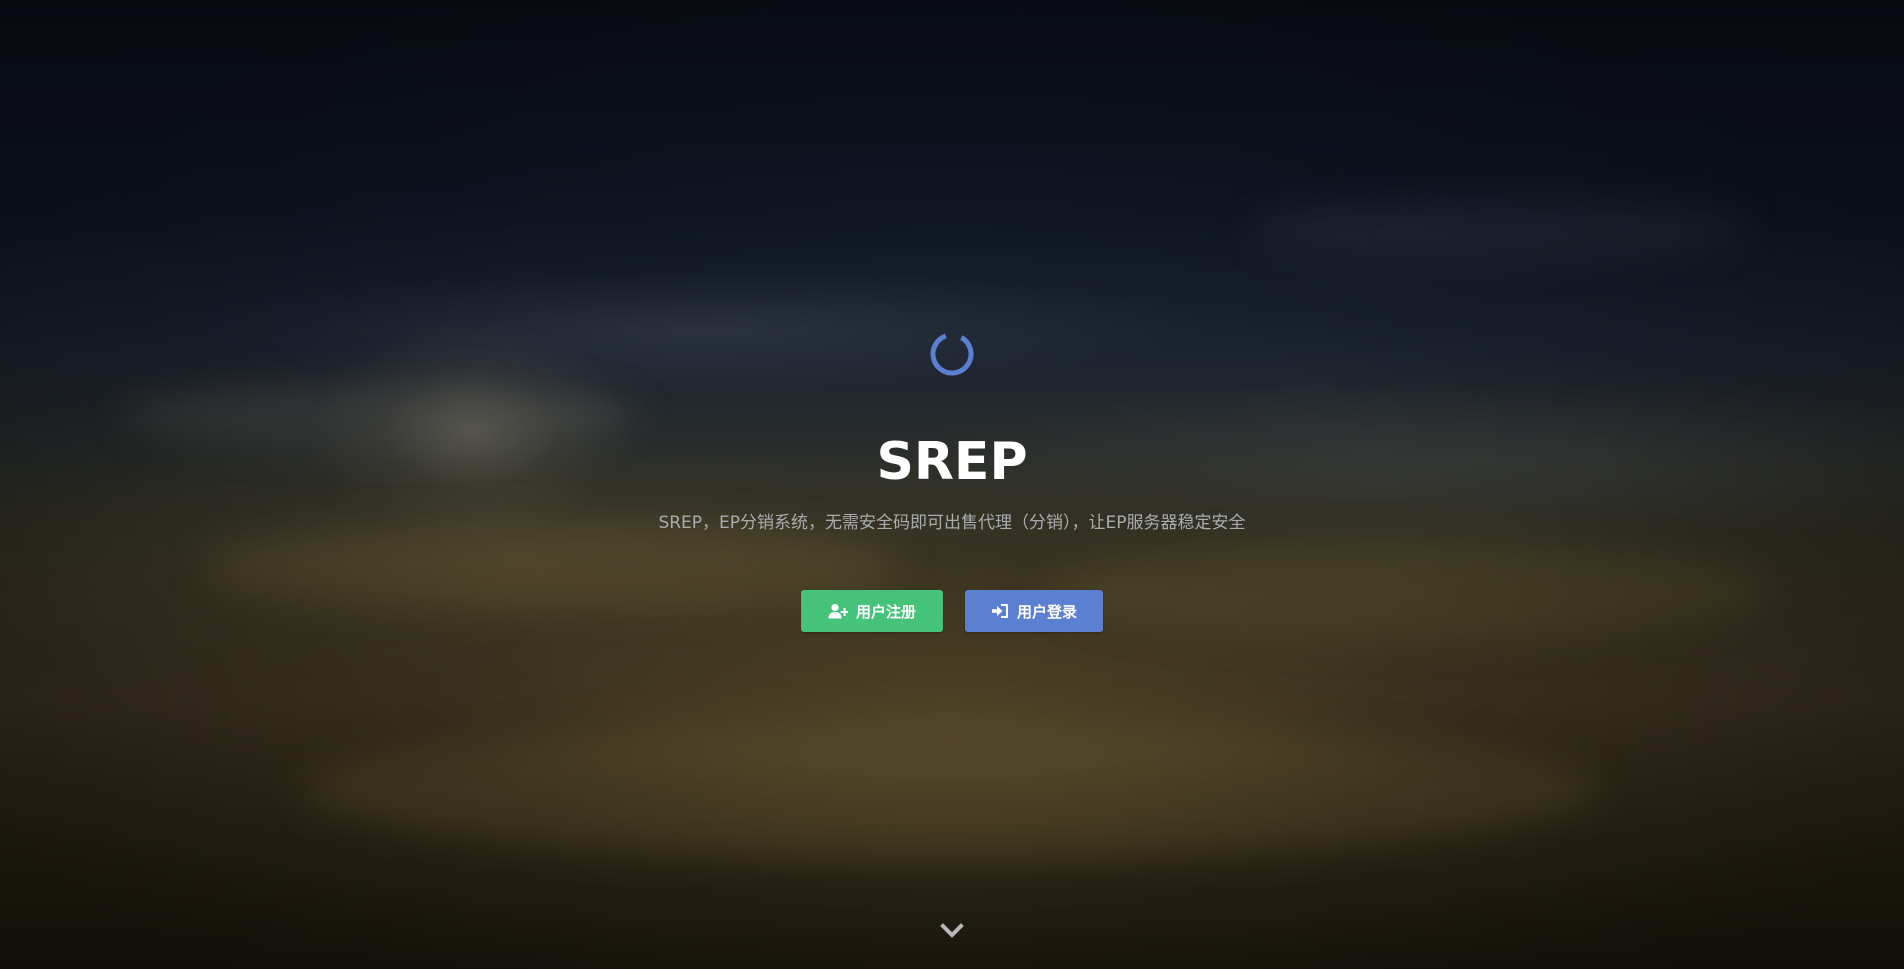 The image size is (1904, 969). What do you see at coordinates (952, 611) in the screenshot?
I see `action-buttons: 用户注册 用户登录` at bounding box center [952, 611].